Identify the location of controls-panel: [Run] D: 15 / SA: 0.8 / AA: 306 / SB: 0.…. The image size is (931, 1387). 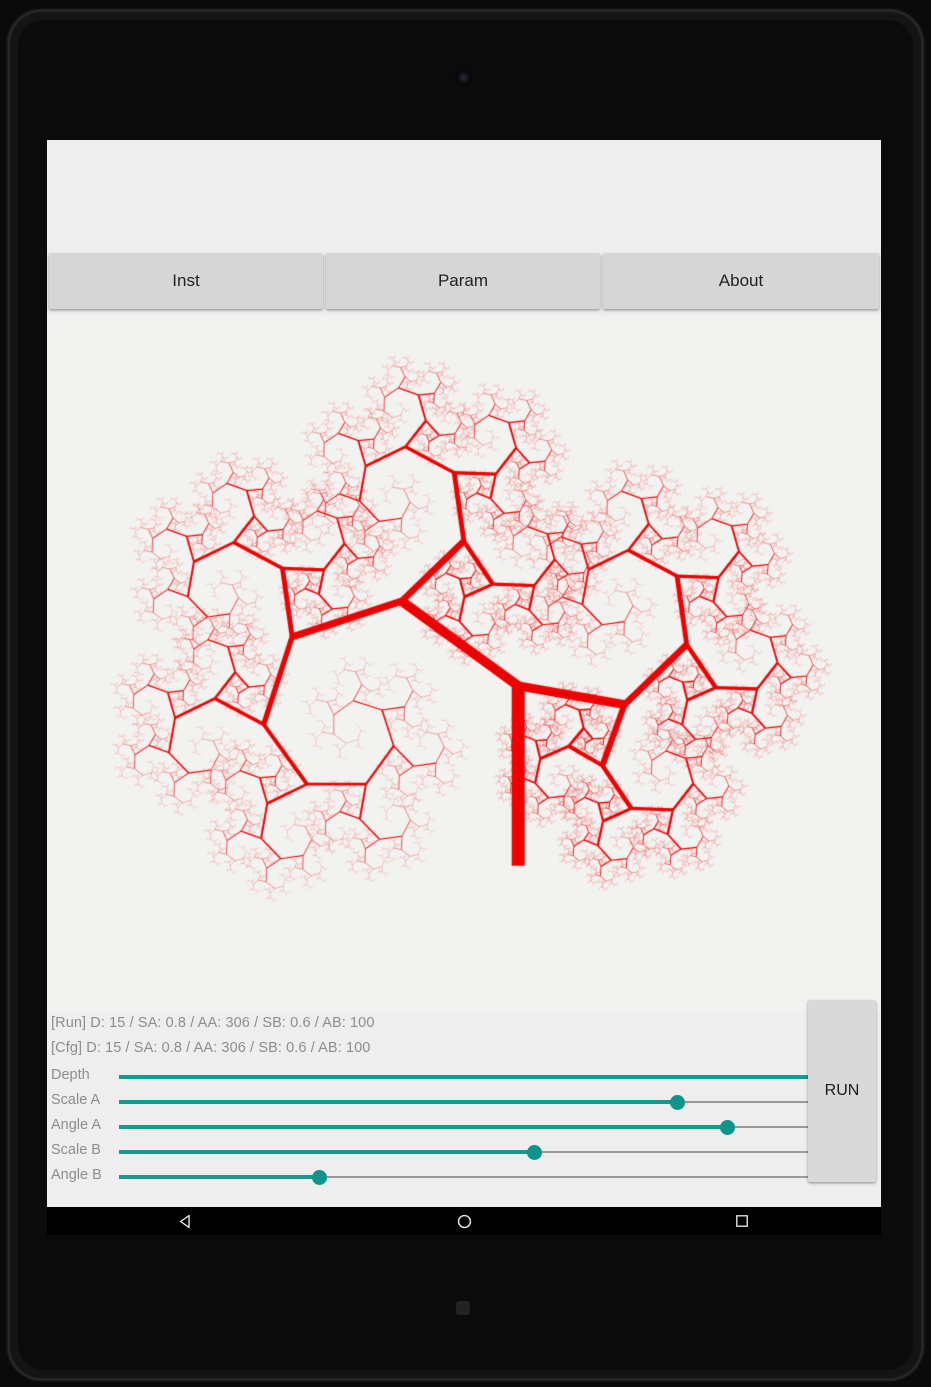
(464, 1103).